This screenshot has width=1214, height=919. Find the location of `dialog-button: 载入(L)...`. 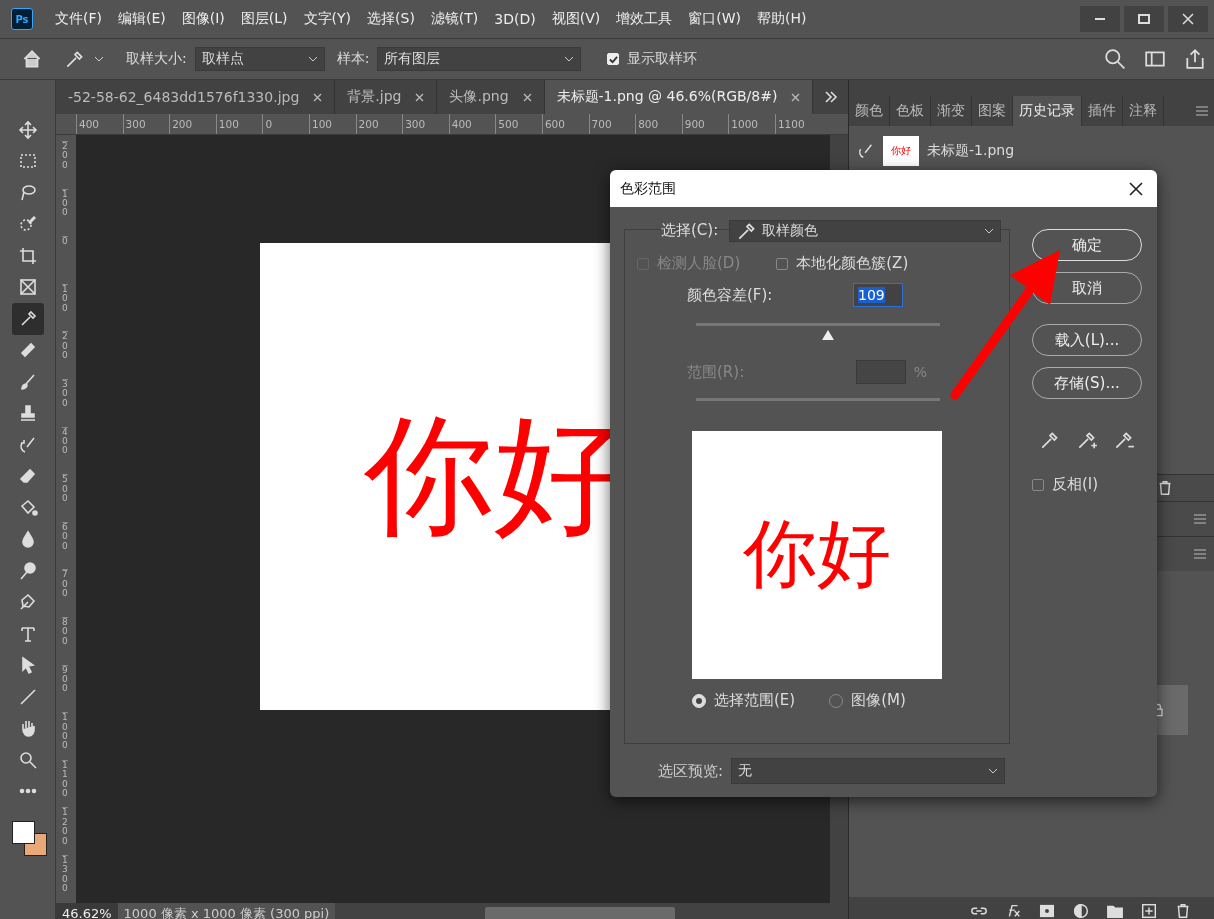

dialog-button: 载入(L)... is located at coordinates (1087, 340).